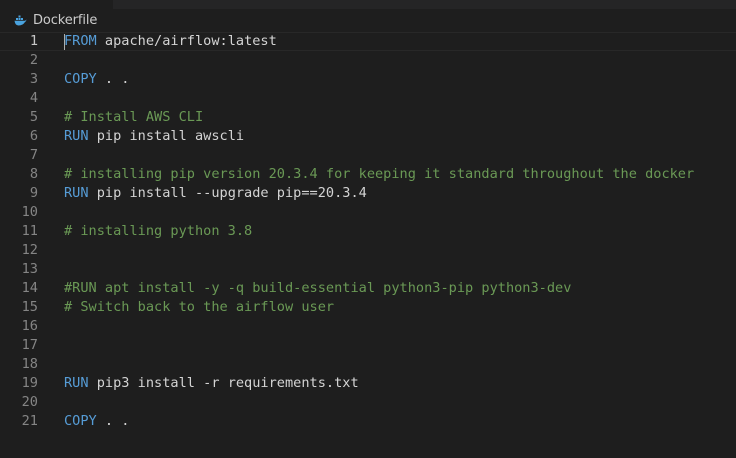 This screenshot has height=458, width=736. What do you see at coordinates (29, 345) in the screenshot?
I see `line-number: 17` at bounding box center [29, 345].